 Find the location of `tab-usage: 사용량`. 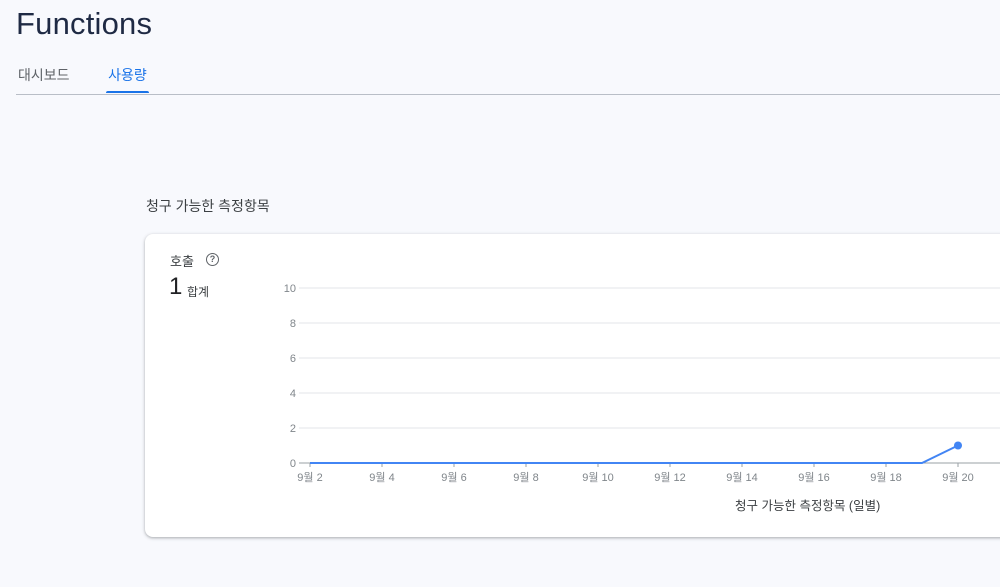

tab-usage: 사용량 is located at coordinates (127, 77).